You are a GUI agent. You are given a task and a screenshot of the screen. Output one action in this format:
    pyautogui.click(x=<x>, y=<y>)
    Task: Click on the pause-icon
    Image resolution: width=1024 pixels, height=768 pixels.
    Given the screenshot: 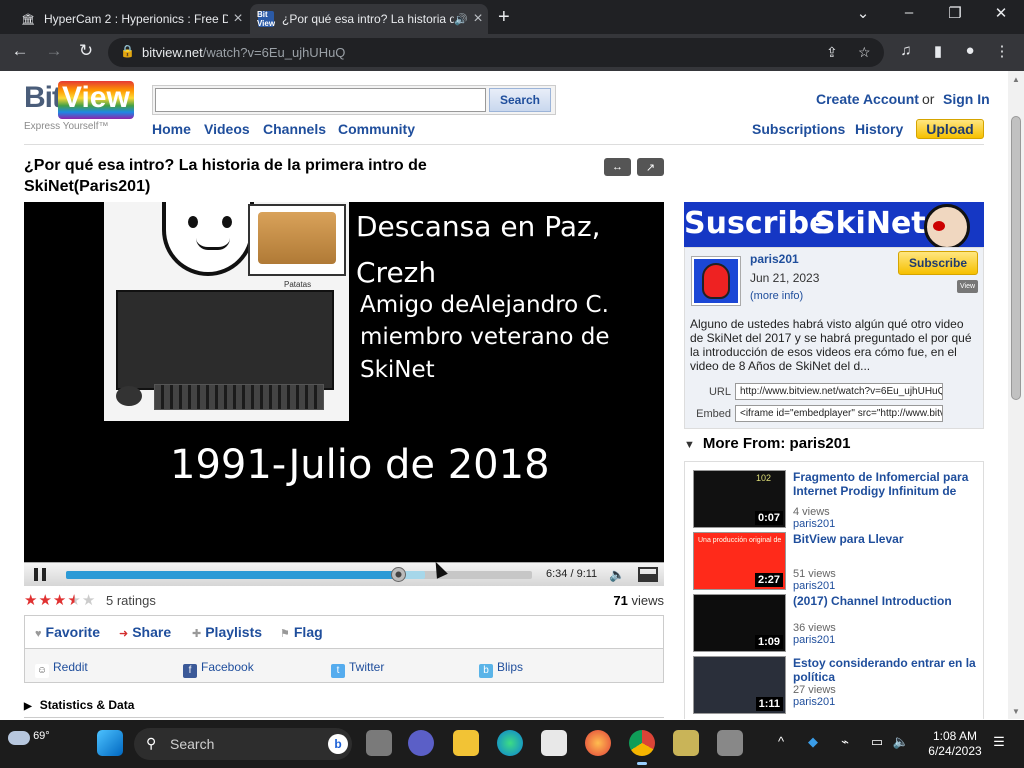 What is the action you would take?
    pyautogui.click(x=40, y=574)
    